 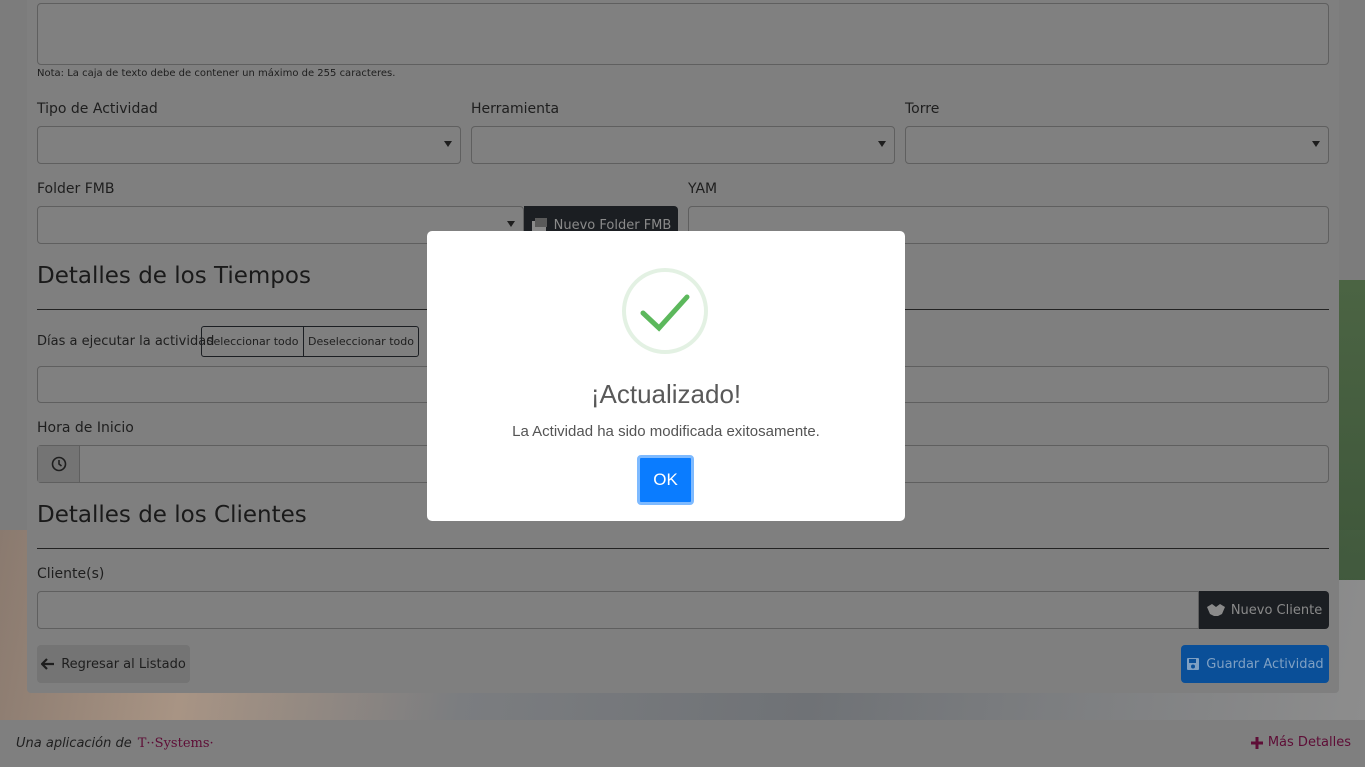 I want to click on deseleccionar-todo-button: Deseleccionar todo, so click(x=361, y=341).